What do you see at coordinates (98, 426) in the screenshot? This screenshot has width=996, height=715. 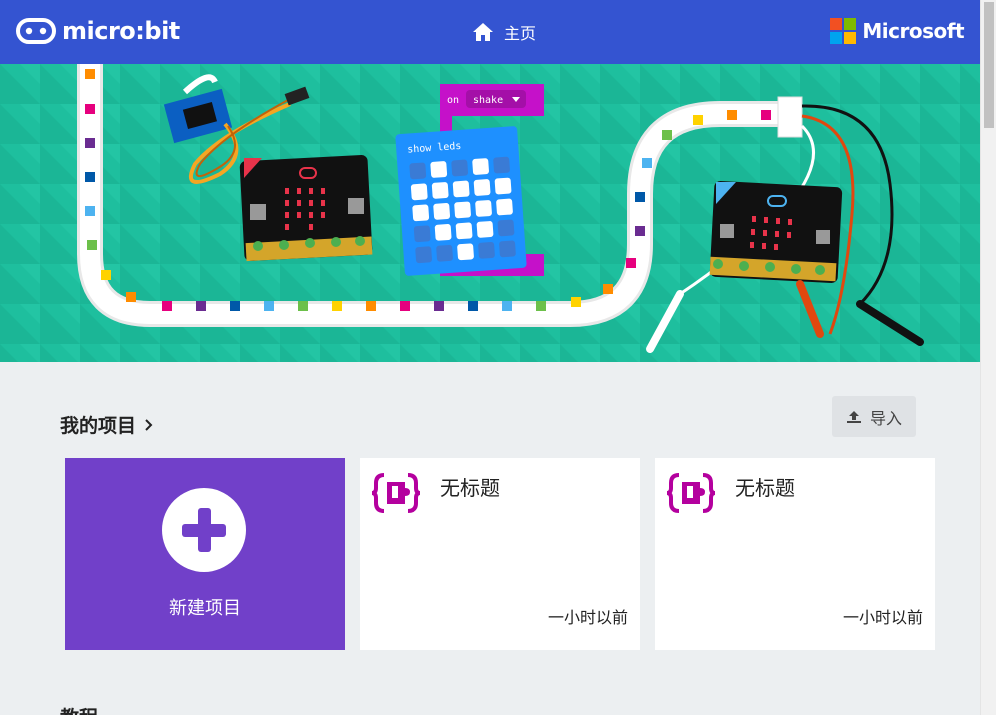 I see `my-projects-title: 我的项目` at bounding box center [98, 426].